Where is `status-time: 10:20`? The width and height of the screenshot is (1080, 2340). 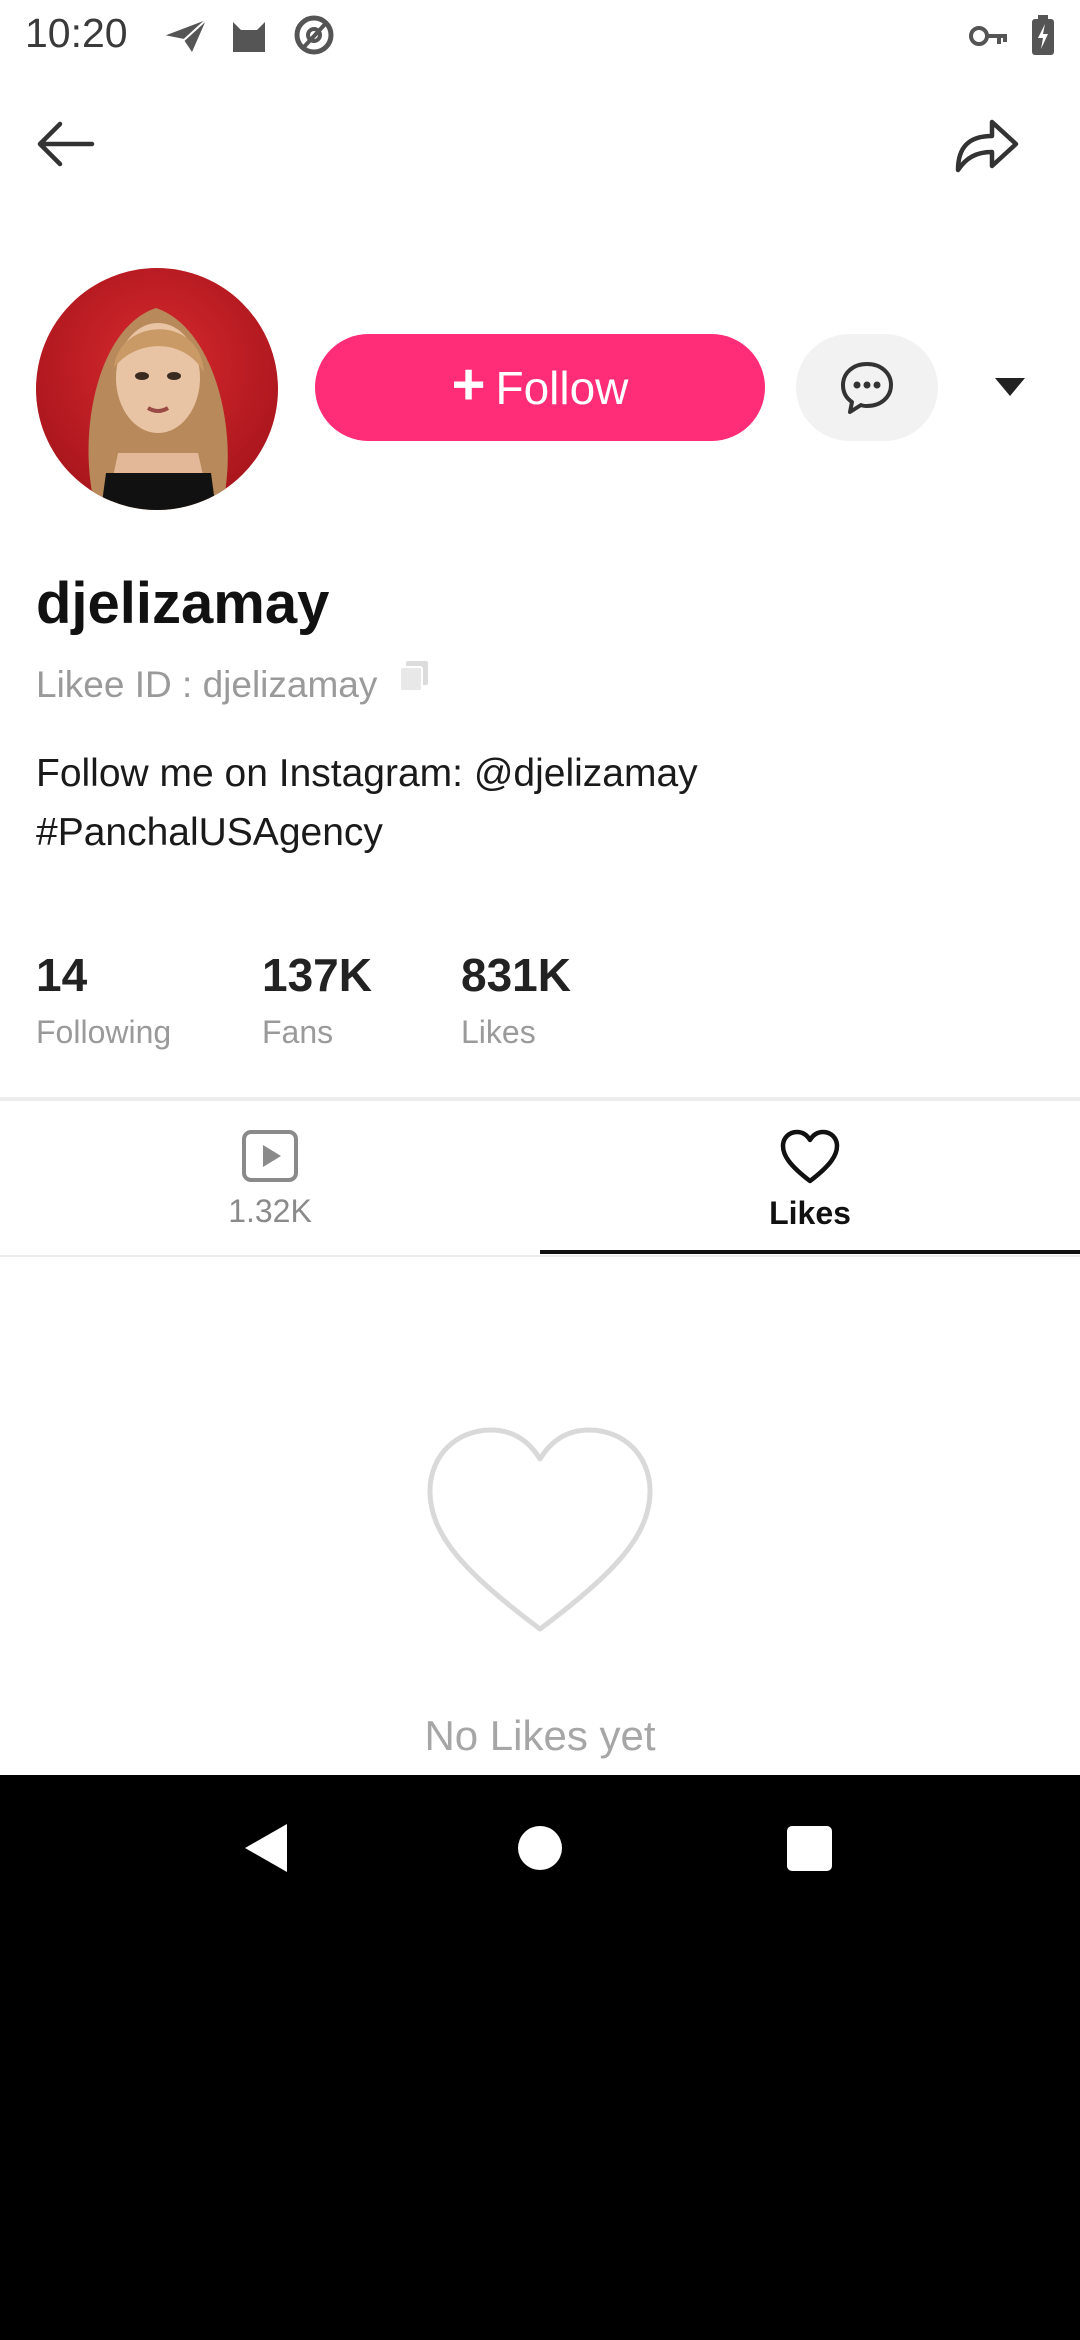 status-time: 10:20 is located at coordinates (76, 33).